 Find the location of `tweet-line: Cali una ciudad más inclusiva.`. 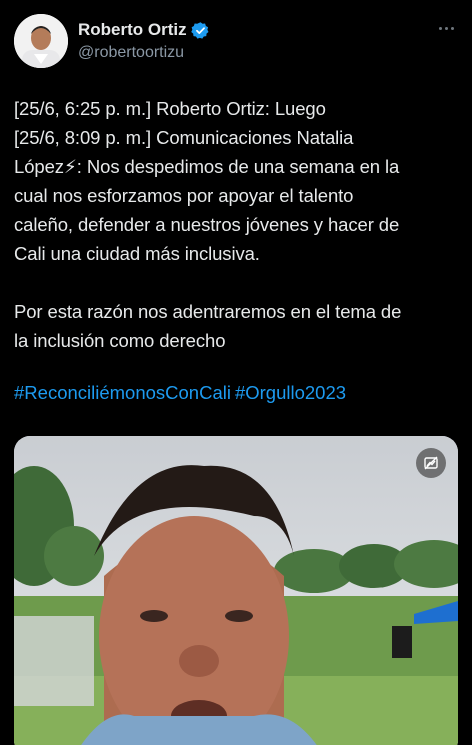

tweet-line: Cali una ciudad más inclusiva. is located at coordinates (137, 253).